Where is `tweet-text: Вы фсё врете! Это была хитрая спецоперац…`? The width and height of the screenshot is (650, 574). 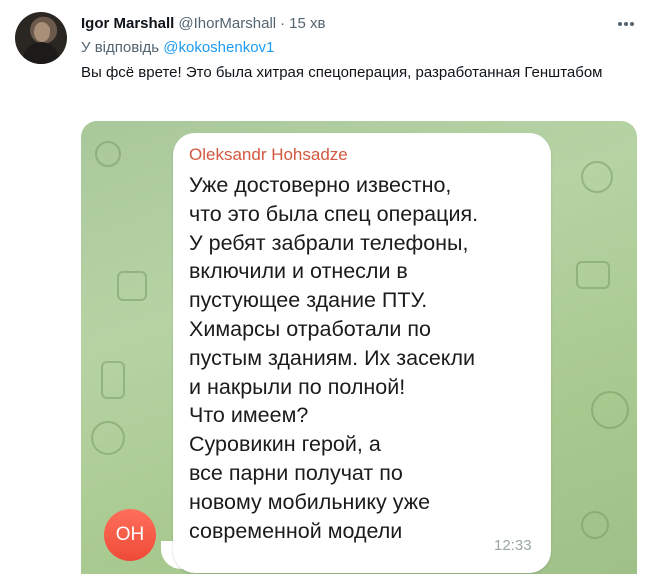 tweet-text: Вы фсё врете! Это была хитрая спецоперац… is located at coordinates (342, 72).